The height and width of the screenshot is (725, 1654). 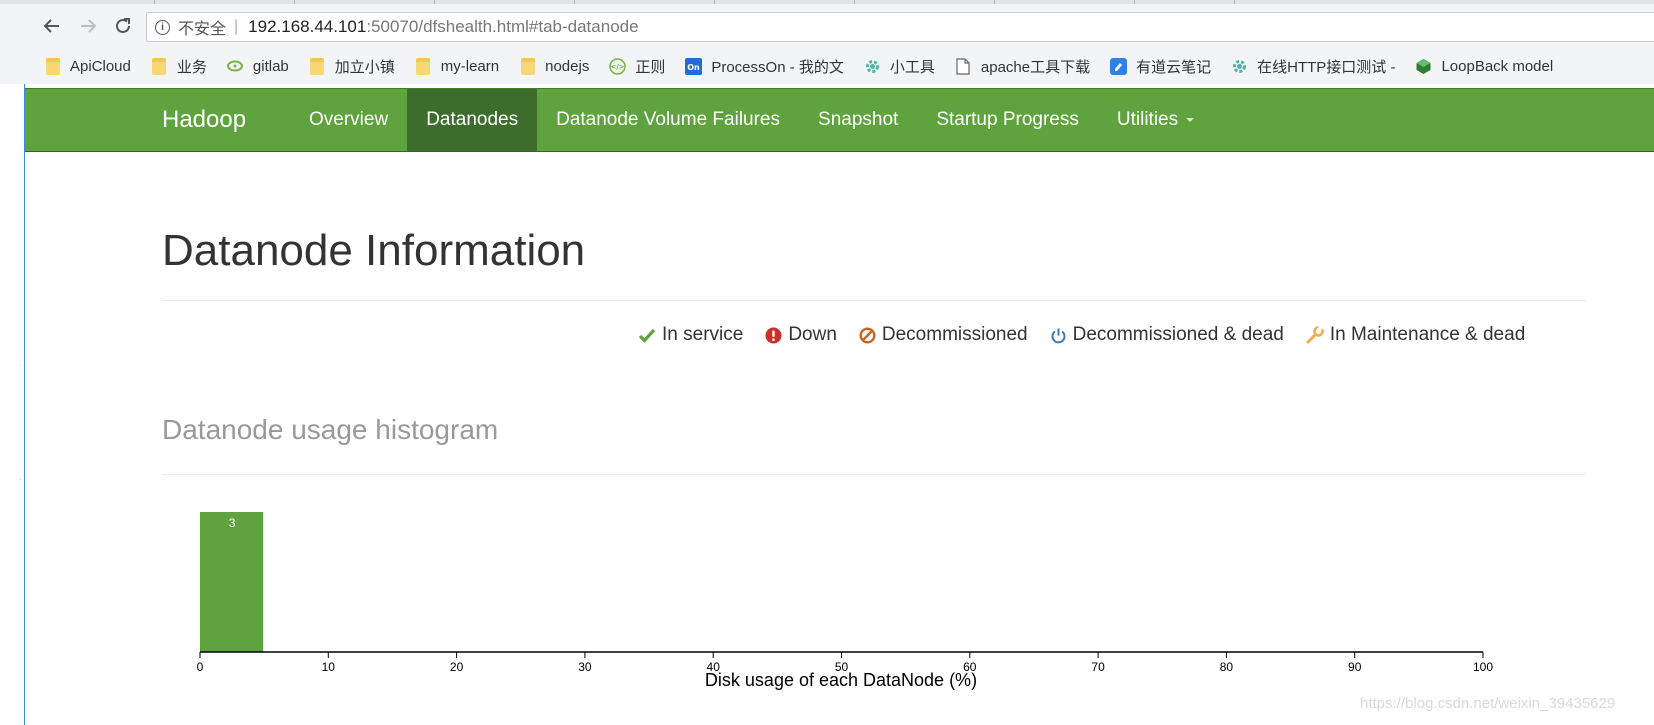 I want to click on legend-label: Decommissioned & dead, so click(x=1178, y=334).